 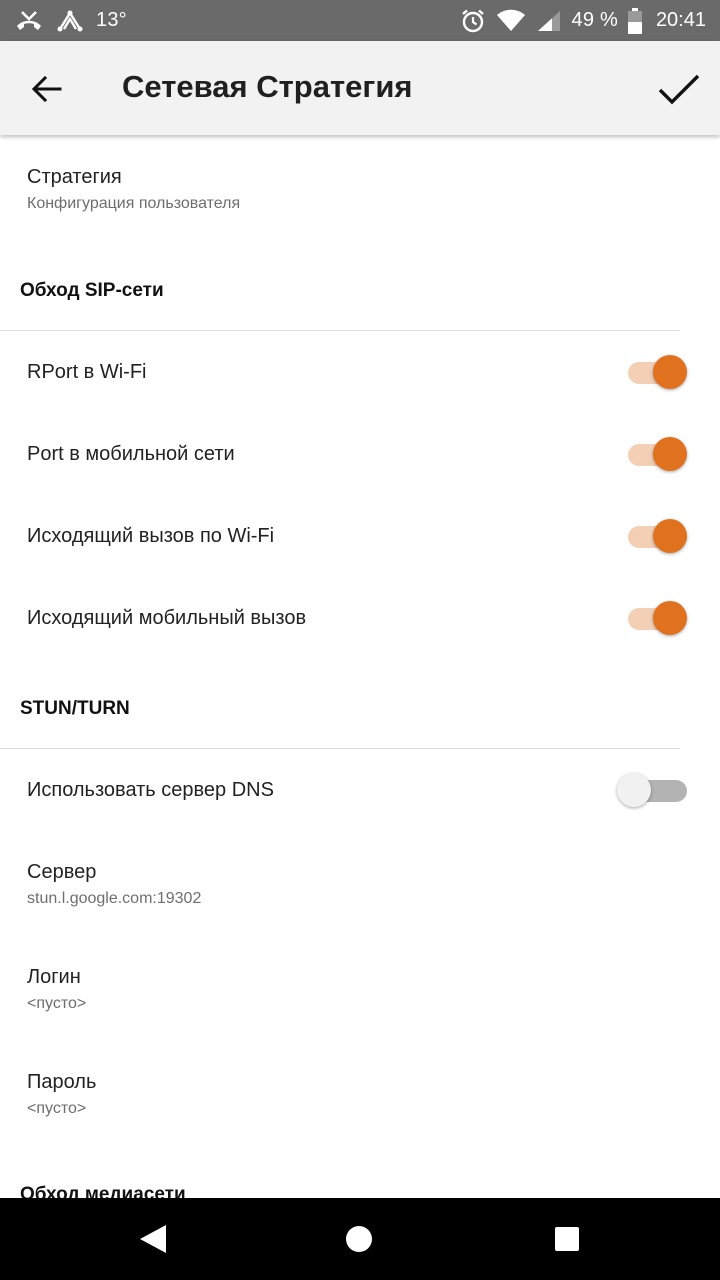 What do you see at coordinates (373, 884) in the screenshot?
I see `server-preference: Сервер stun.l.google.com:19302` at bounding box center [373, 884].